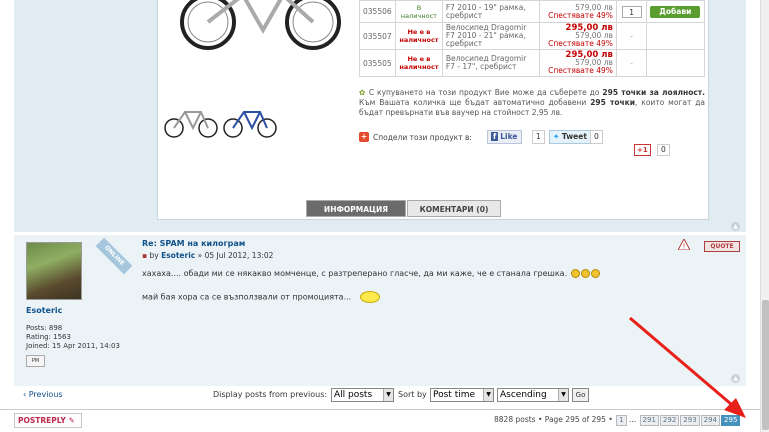  What do you see at coordinates (765, 365) in the screenshot?
I see `scrollbar-thumb` at bounding box center [765, 365].